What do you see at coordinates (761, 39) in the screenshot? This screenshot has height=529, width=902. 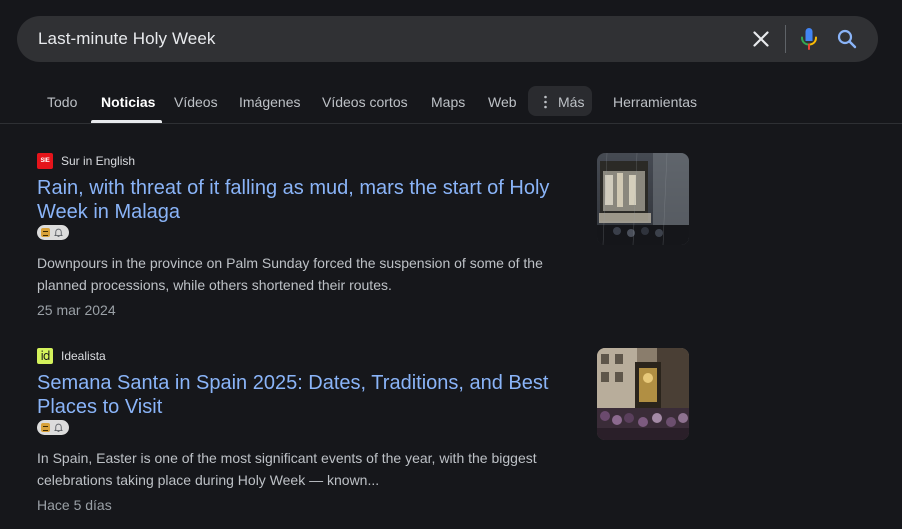 I see `close-icon` at bounding box center [761, 39].